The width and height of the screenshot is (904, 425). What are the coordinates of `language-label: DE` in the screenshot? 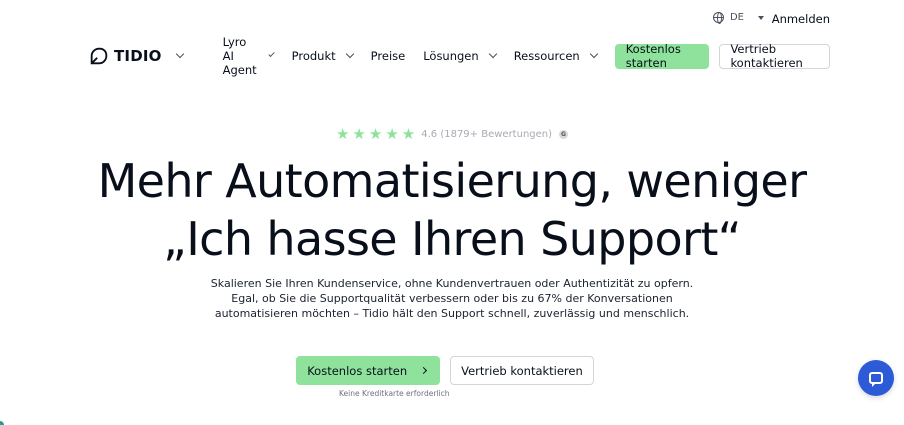 It's located at (736, 17).